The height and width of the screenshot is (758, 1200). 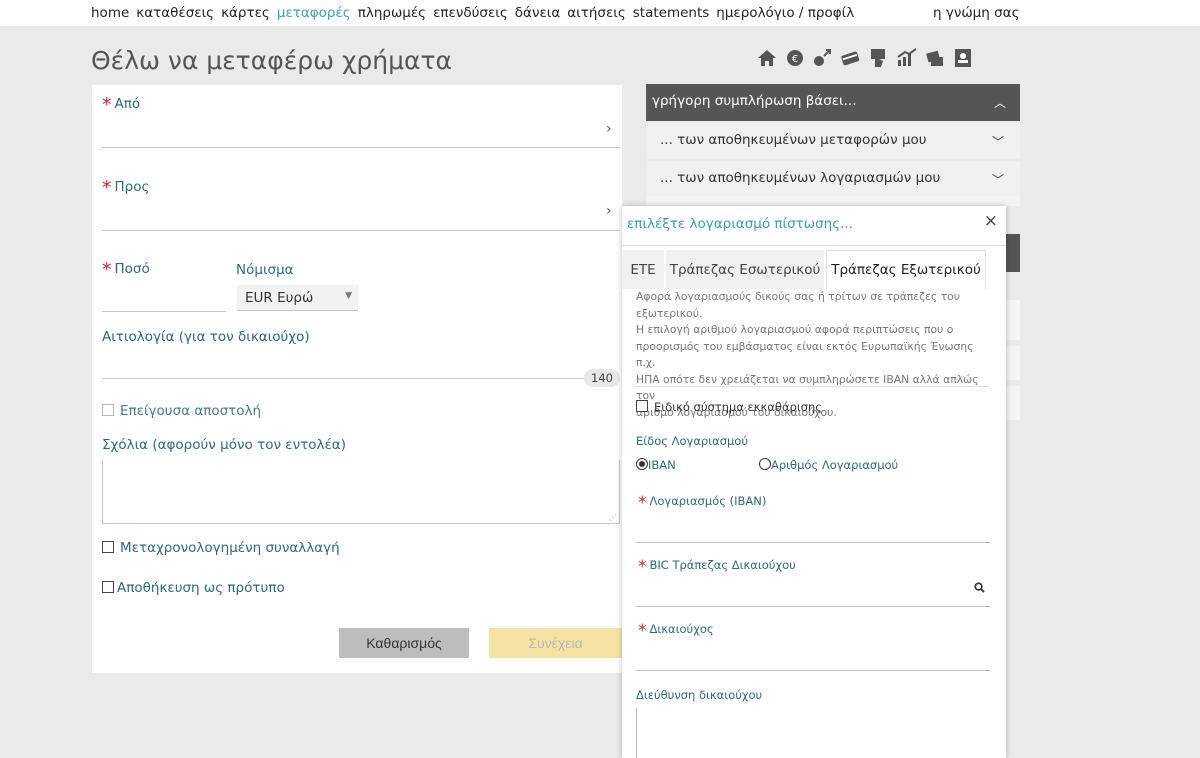 What do you see at coordinates (596, 13) in the screenshot?
I see `nav-item-applications: αιτήσεις` at bounding box center [596, 13].